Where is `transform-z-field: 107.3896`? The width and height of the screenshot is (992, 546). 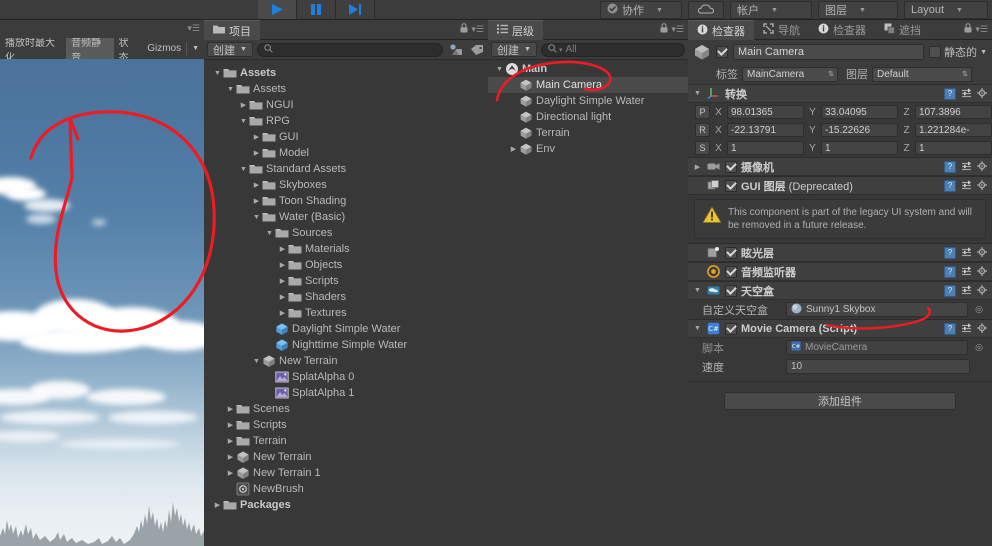 transform-z-field: 107.3896 is located at coordinates (953, 112).